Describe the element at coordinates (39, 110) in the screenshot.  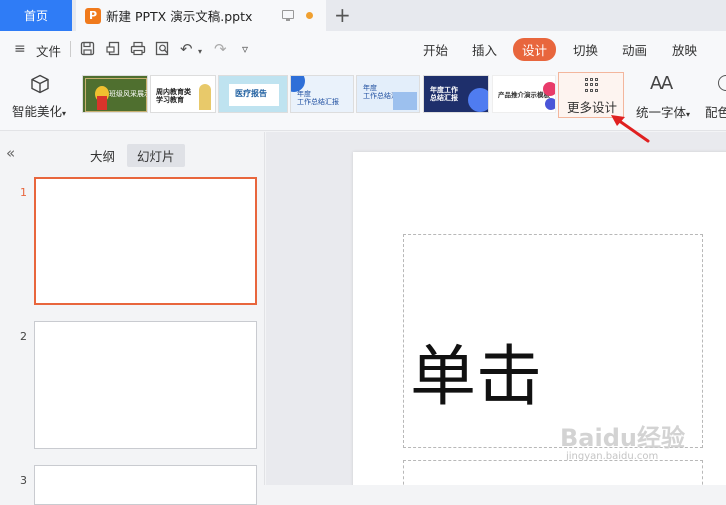
I see `smart-beautify-button: 智能美化▾` at that location.